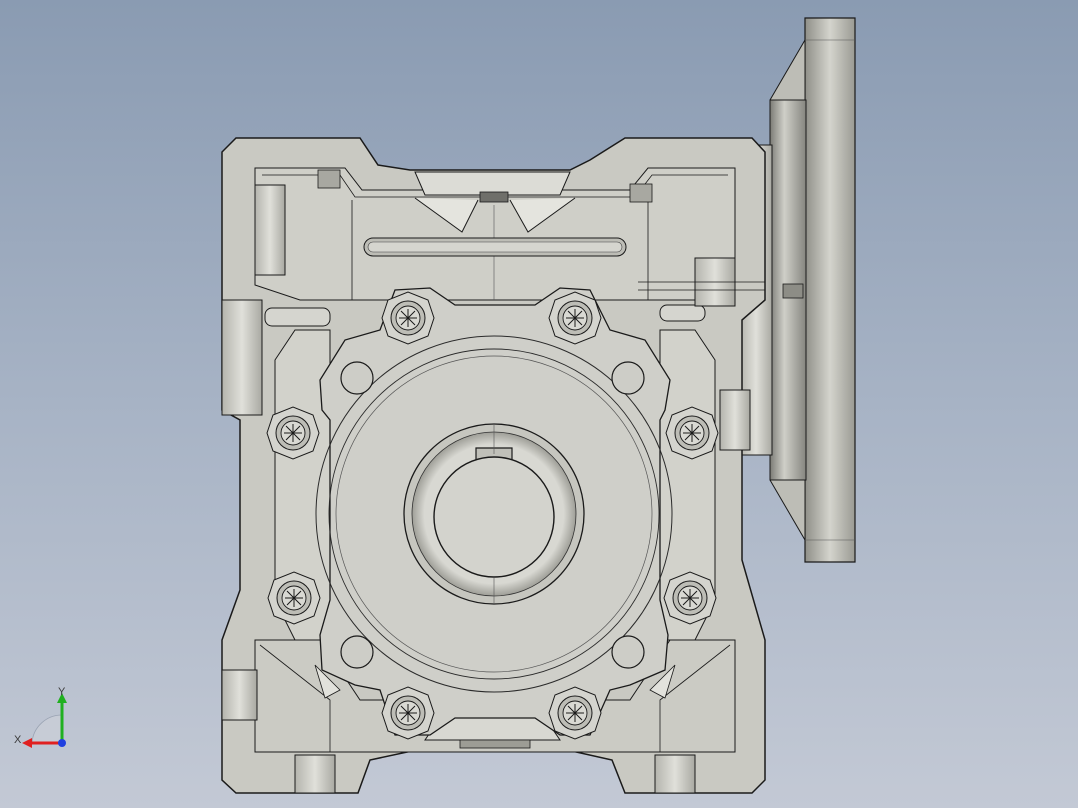  What do you see at coordinates (690, 598) in the screenshot?
I see `screw-lower-right` at bounding box center [690, 598].